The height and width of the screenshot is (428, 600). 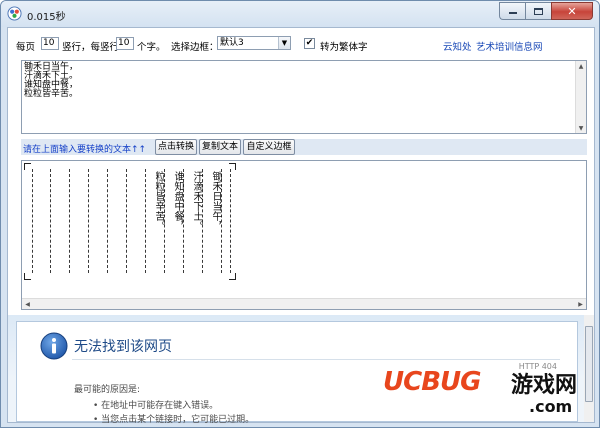 What do you see at coordinates (269, 147) in the screenshot?
I see `custom-border-button: 自定义边框` at bounding box center [269, 147].